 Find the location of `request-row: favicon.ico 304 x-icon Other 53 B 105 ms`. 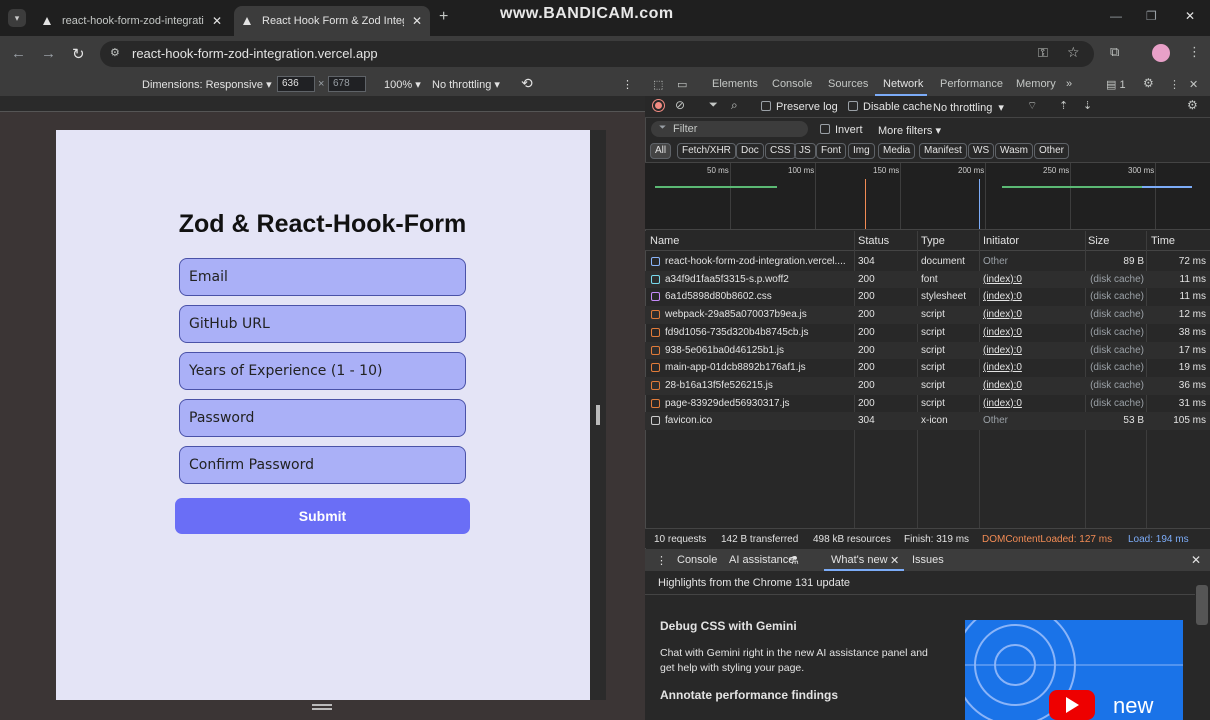

request-row: favicon.ico 304 x-icon Other 53 B 105 ms is located at coordinates (927, 421).